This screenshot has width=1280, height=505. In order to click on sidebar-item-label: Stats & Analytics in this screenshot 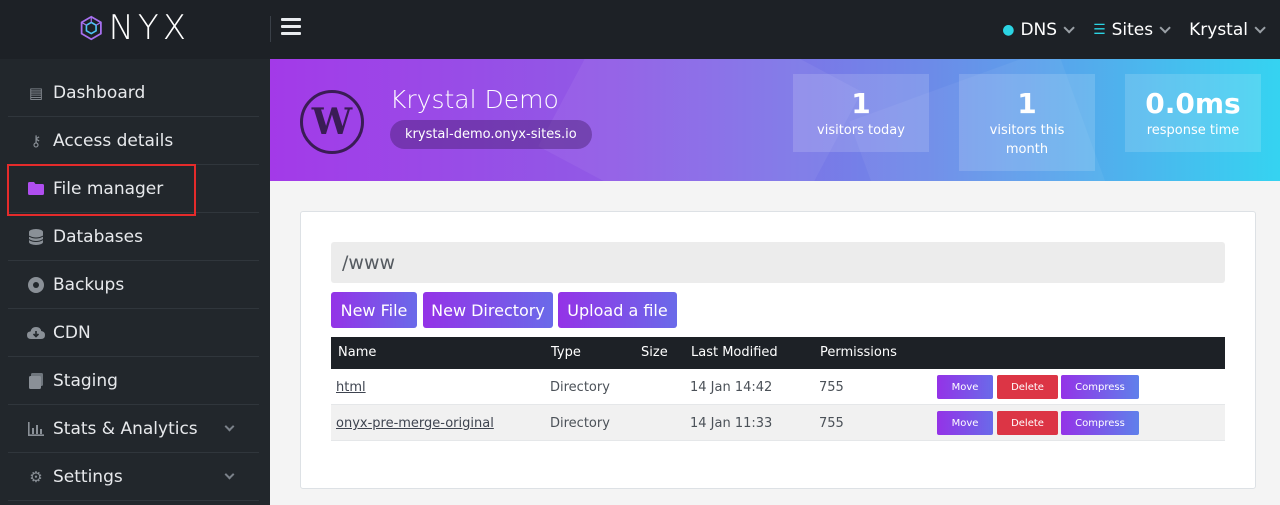, I will do `click(125, 428)`.